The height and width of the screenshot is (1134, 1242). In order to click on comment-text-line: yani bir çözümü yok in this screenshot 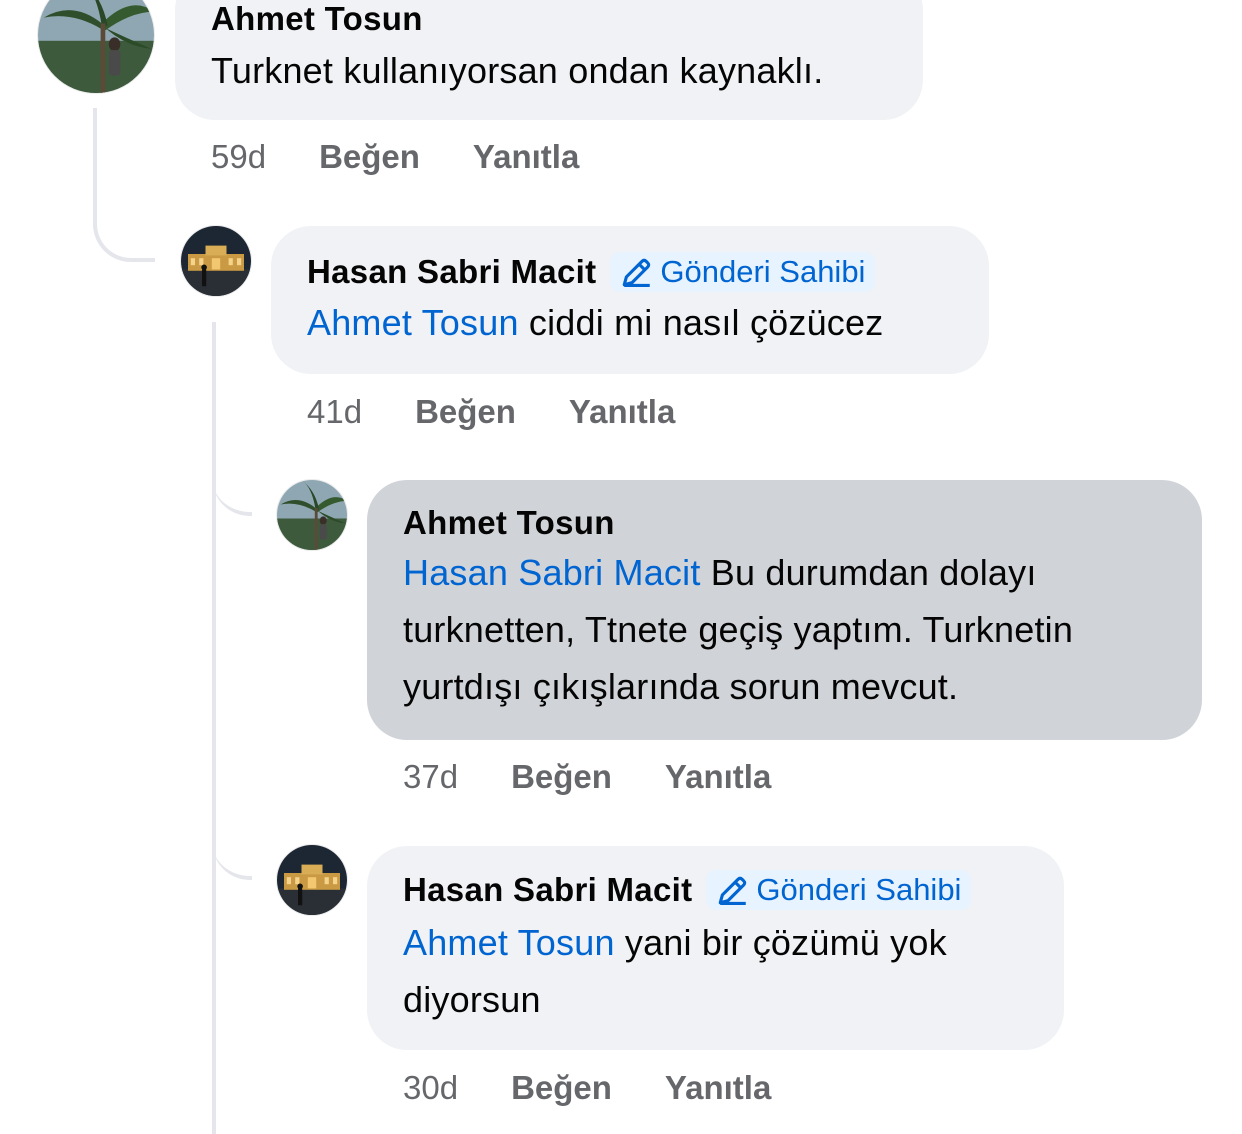, I will do `click(785, 942)`.